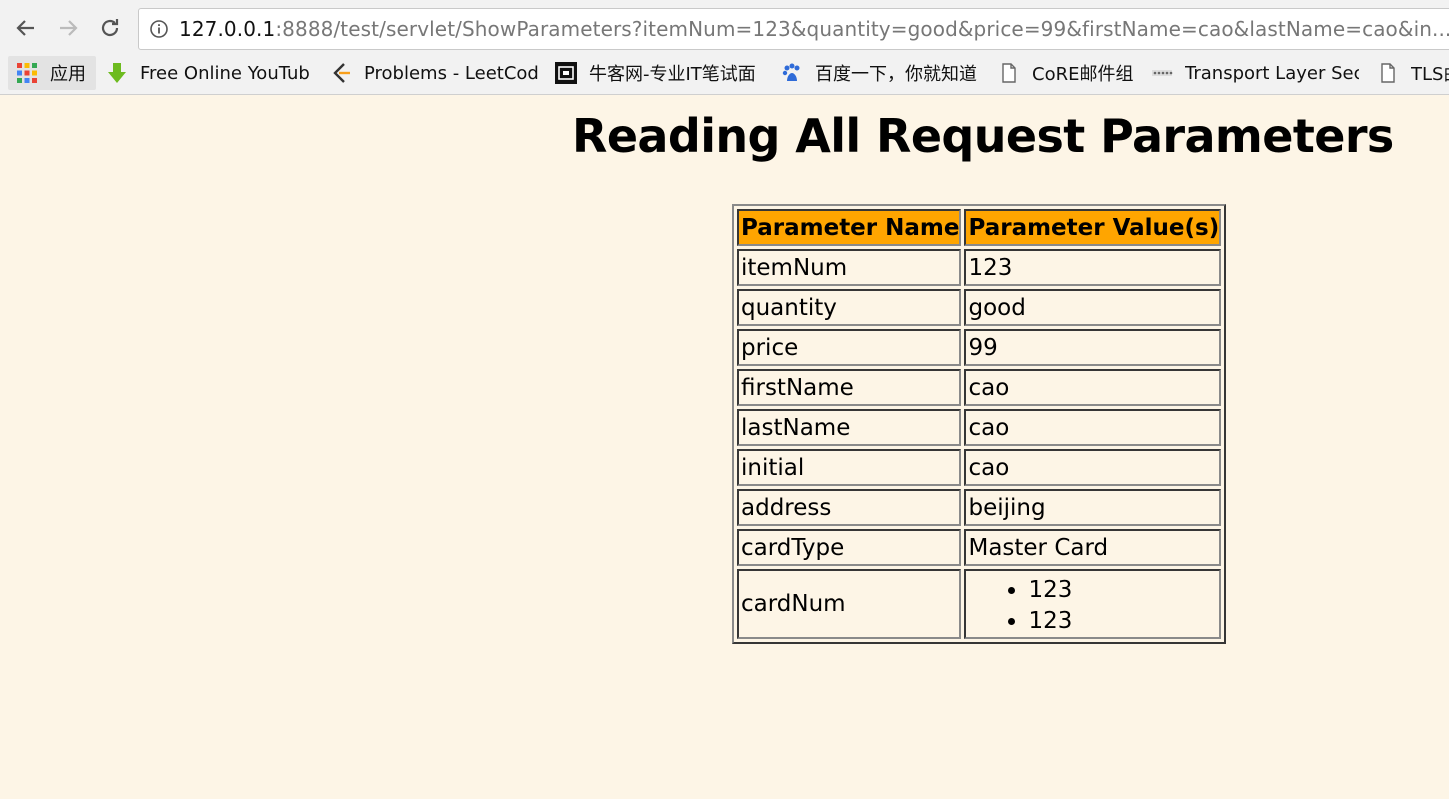  What do you see at coordinates (1093, 547) in the screenshot?
I see `param-value: Master Card` at bounding box center [1093, 547].